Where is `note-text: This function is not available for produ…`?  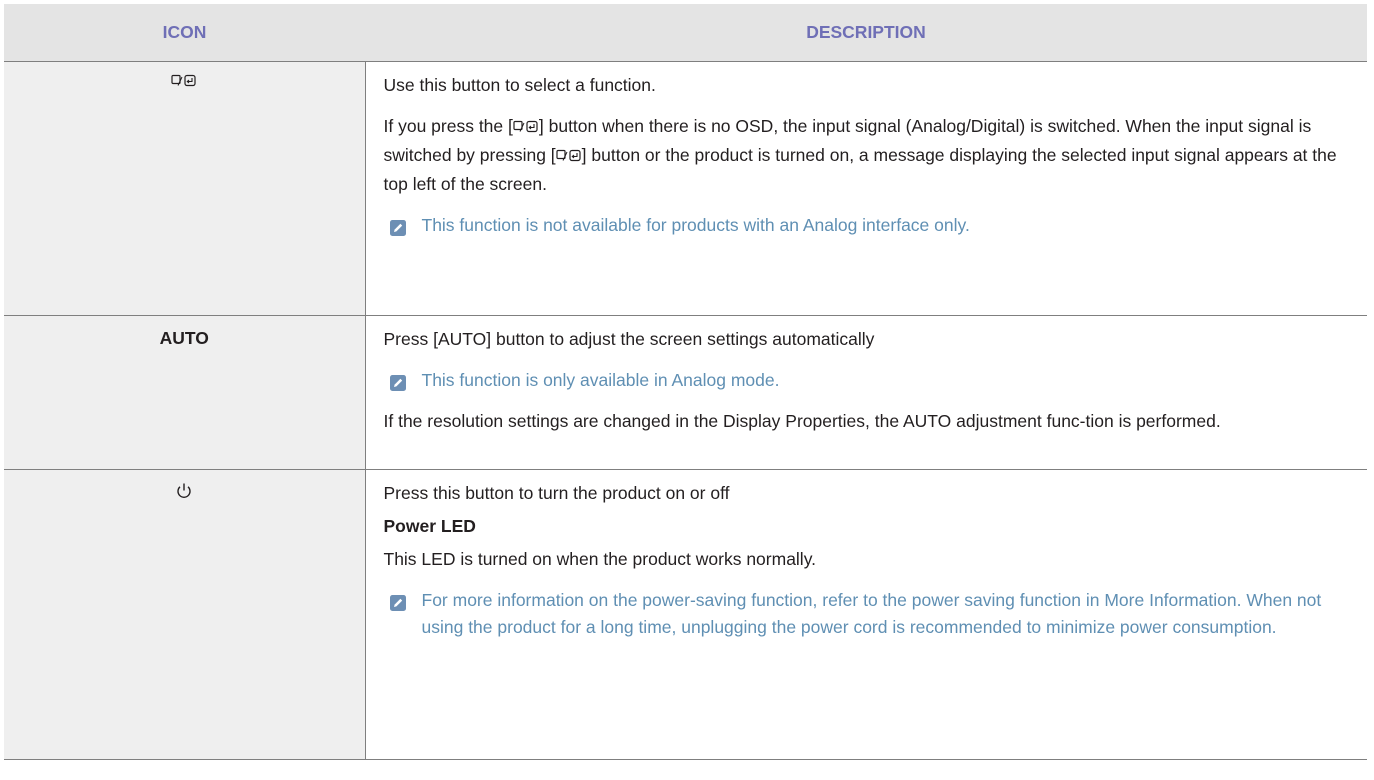 note-text: This function is not available for produ… is located at coordinates (695, 224).